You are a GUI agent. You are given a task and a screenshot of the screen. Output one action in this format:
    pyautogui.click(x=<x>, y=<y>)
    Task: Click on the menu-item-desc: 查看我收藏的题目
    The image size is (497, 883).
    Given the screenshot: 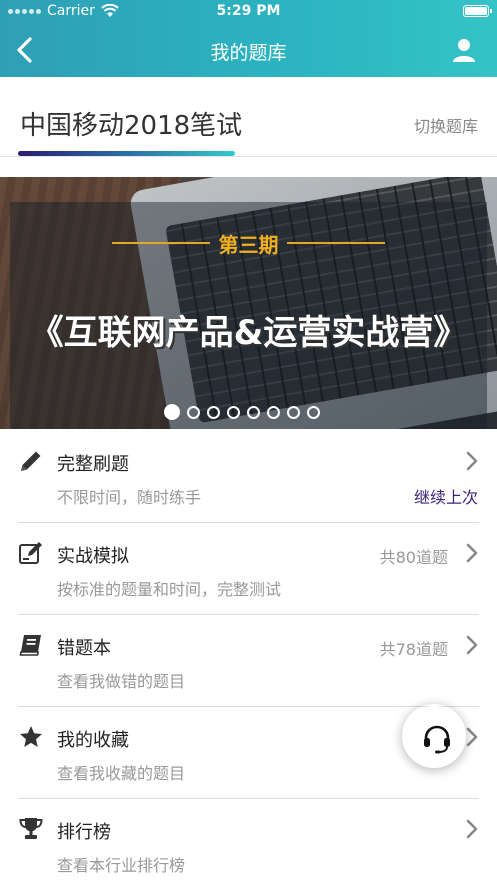 What is the action you would take?
    pyautogui.click(x=121, y=773)
    